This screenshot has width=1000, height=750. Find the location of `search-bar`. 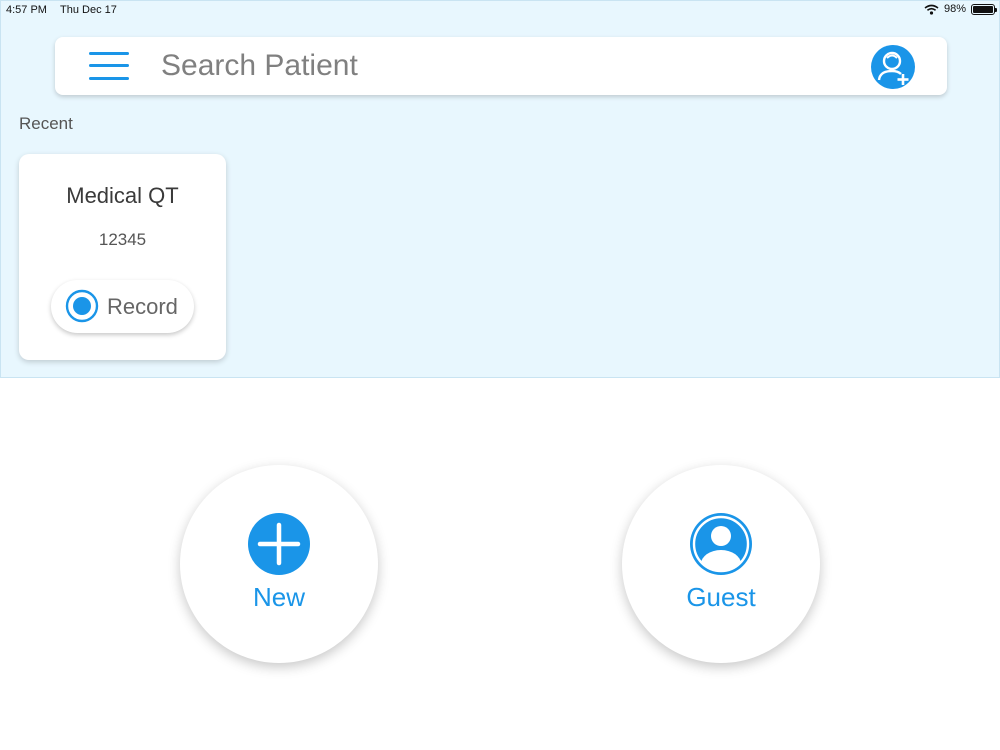

search-bar is located at coordinates (501, 66).